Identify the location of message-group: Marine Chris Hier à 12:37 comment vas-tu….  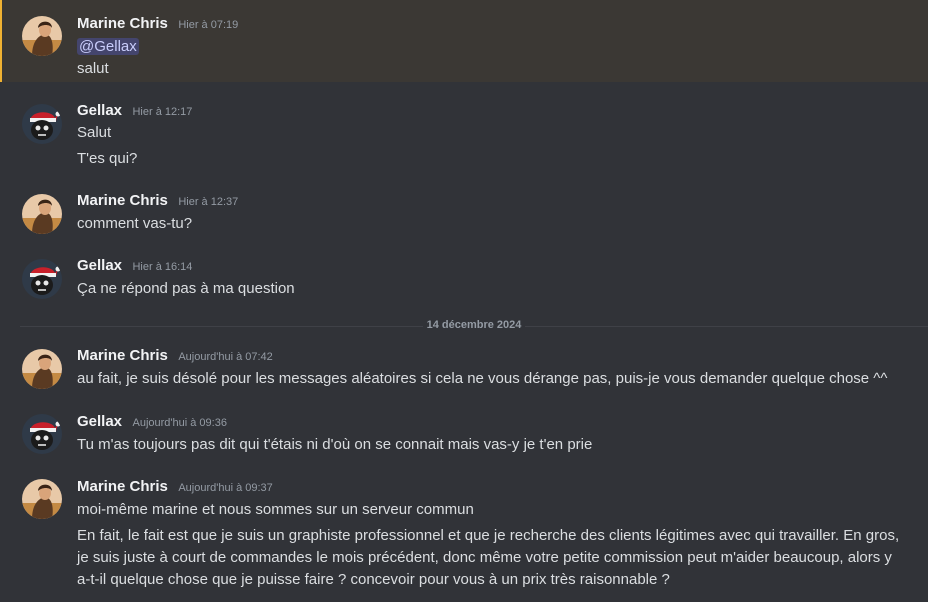
(464, 214).